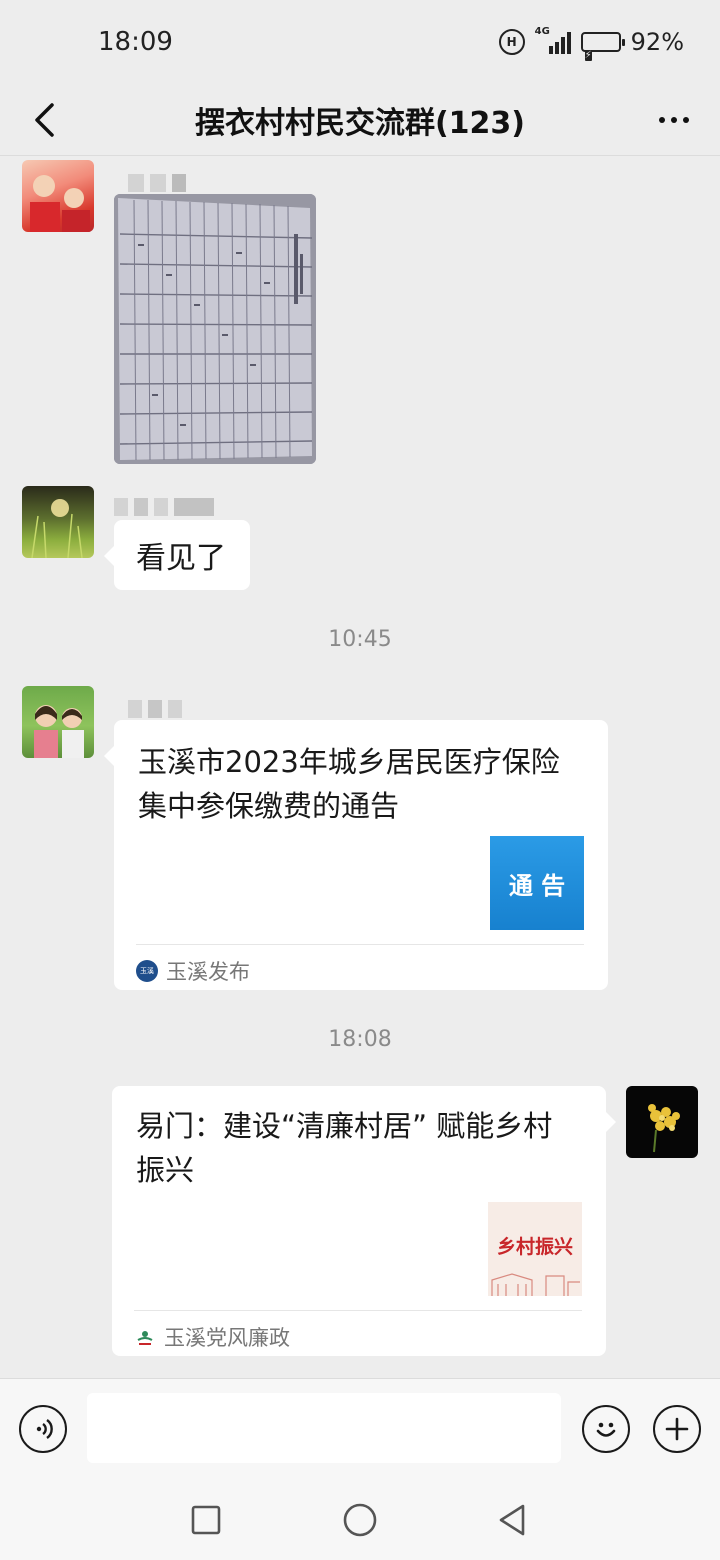  Describe the element at coordinates (535, 1249) in the screenshot. I see `card-thumbnail: 乡村振兴` at that location.